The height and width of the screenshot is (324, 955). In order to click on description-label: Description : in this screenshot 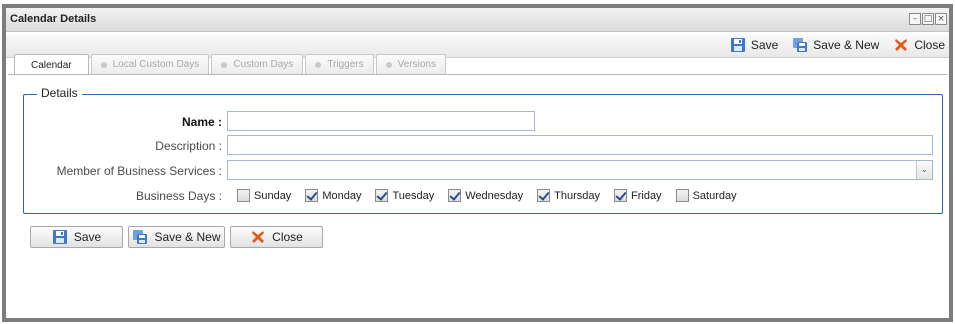, I will do `click(188, 146)`.